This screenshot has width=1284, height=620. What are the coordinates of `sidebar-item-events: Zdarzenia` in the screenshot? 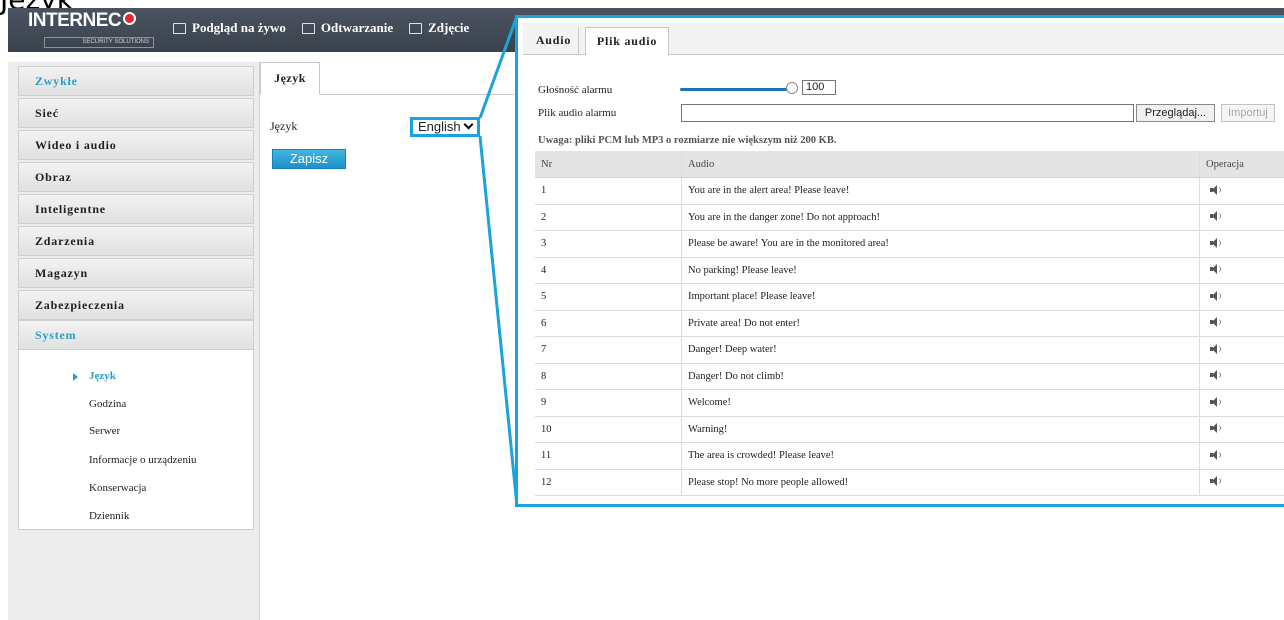 It's located at (136, 241).